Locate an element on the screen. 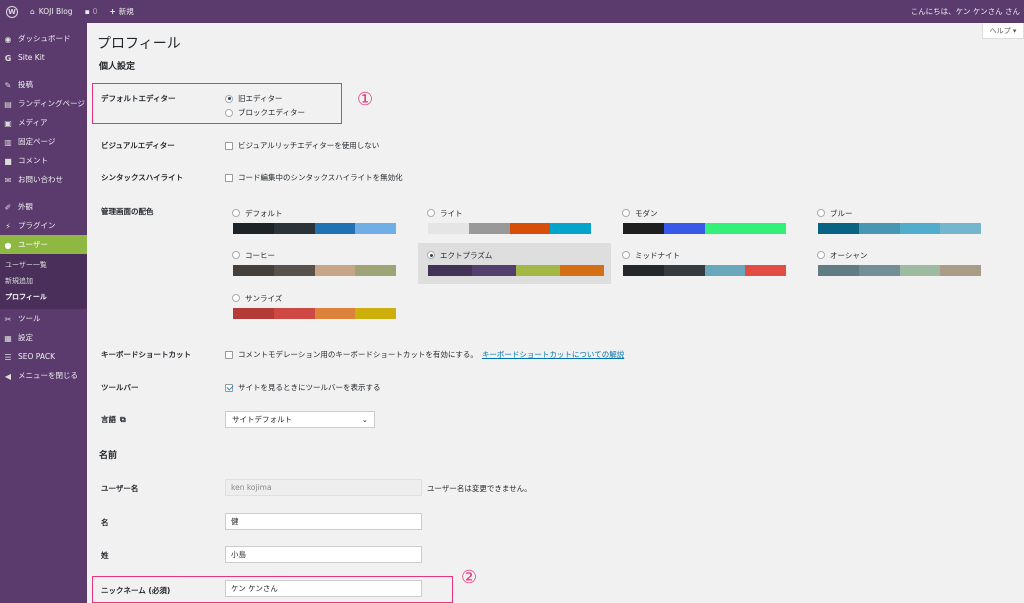 The image size is (1024, 603). comments-link: ▪ 0 is located at coordinates (91, 11).